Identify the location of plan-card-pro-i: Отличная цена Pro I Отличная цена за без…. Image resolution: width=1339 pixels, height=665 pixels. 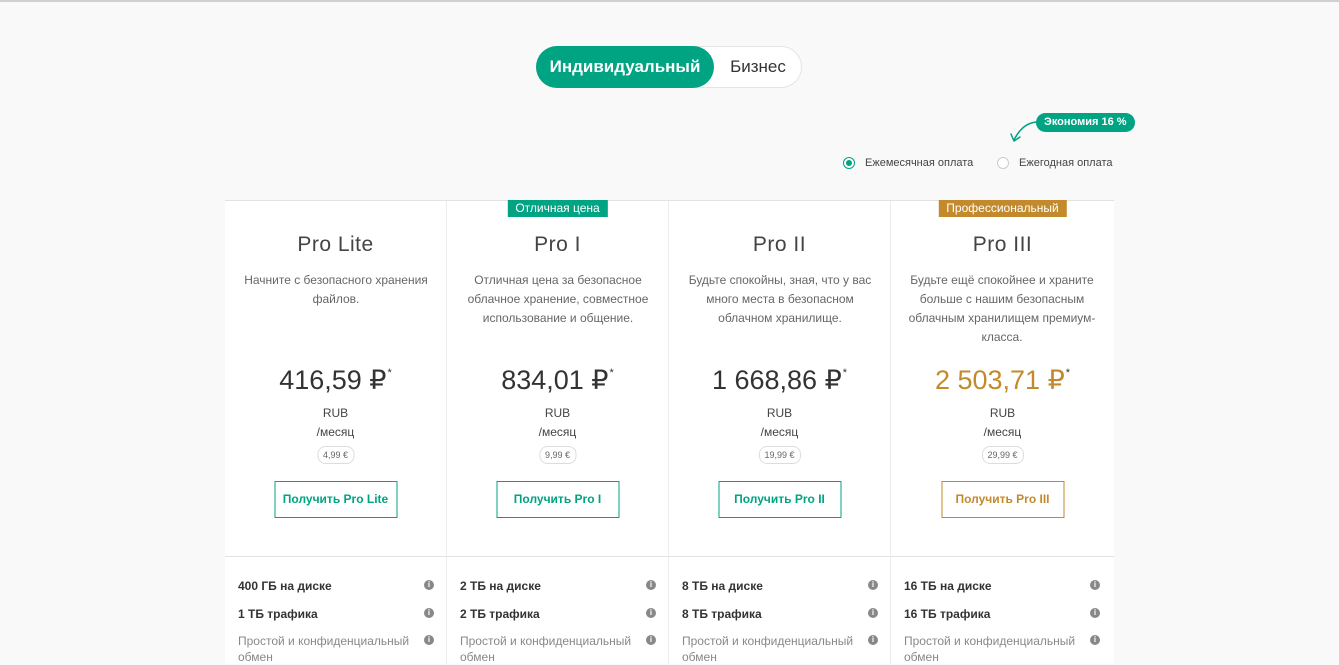
(558, 432).